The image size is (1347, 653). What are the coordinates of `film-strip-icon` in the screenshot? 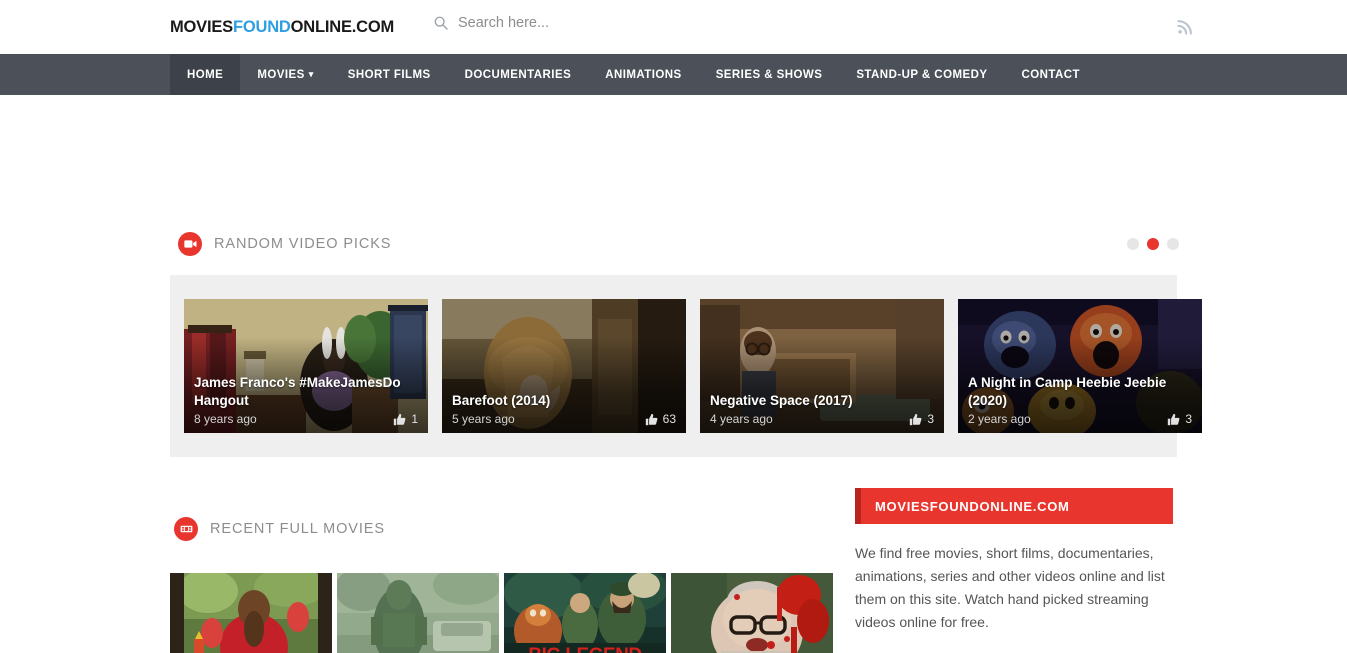 It's located at (186, 529).